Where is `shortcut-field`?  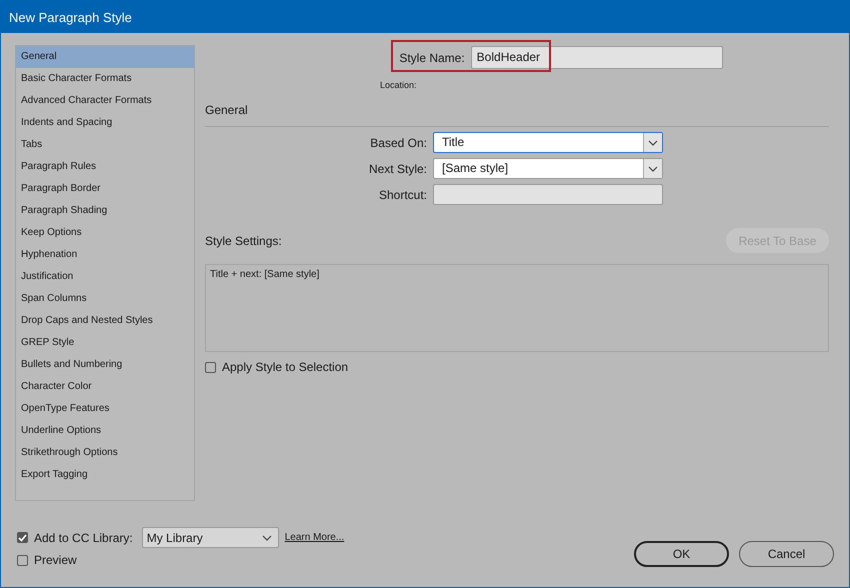 shortcut-field is located at coordinates (548, 194).